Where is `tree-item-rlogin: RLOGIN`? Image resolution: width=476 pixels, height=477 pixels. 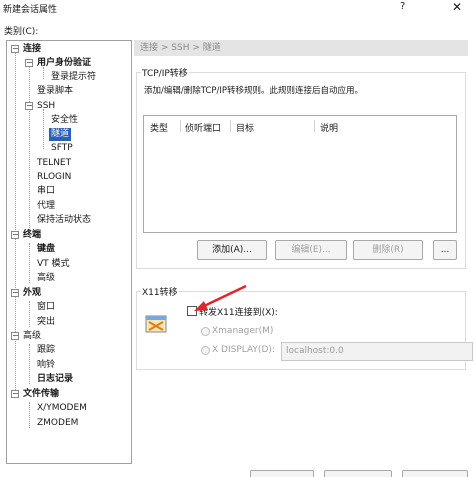 tree-item-rlogin: RLOGIN is located at coordinates (54, 177).